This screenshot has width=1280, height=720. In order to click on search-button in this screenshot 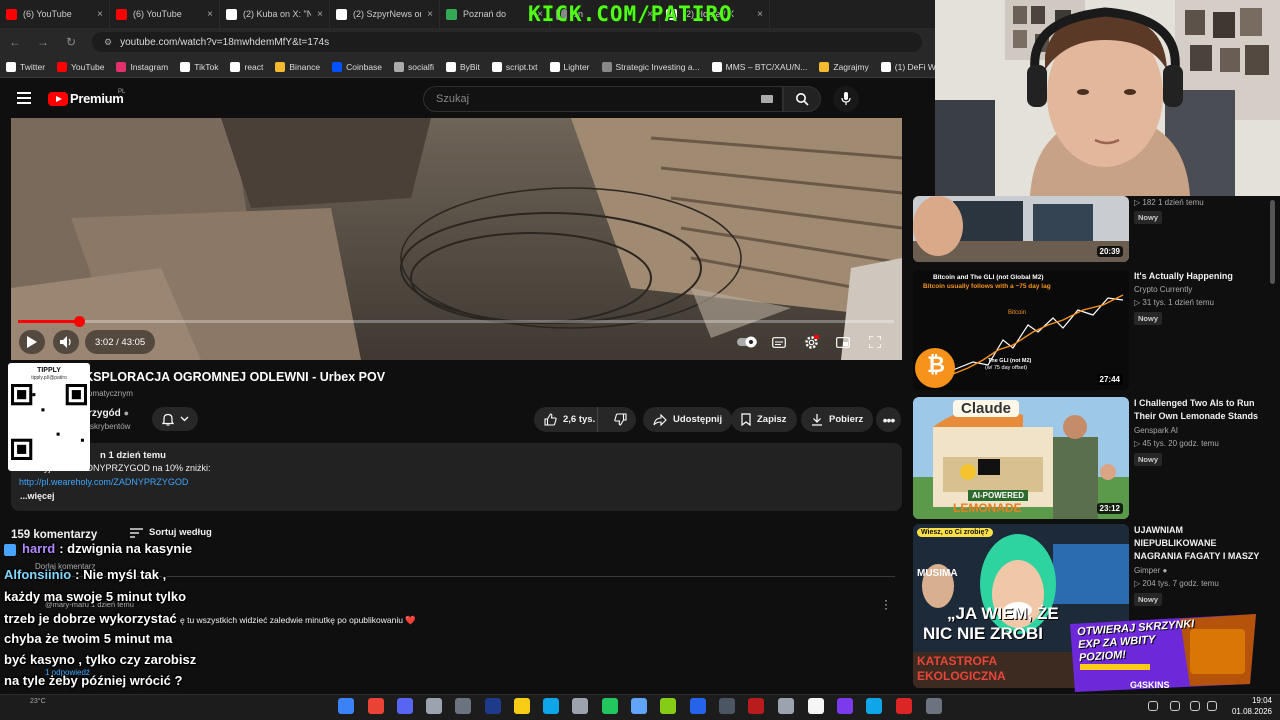, I will do `click(802, 99)`.